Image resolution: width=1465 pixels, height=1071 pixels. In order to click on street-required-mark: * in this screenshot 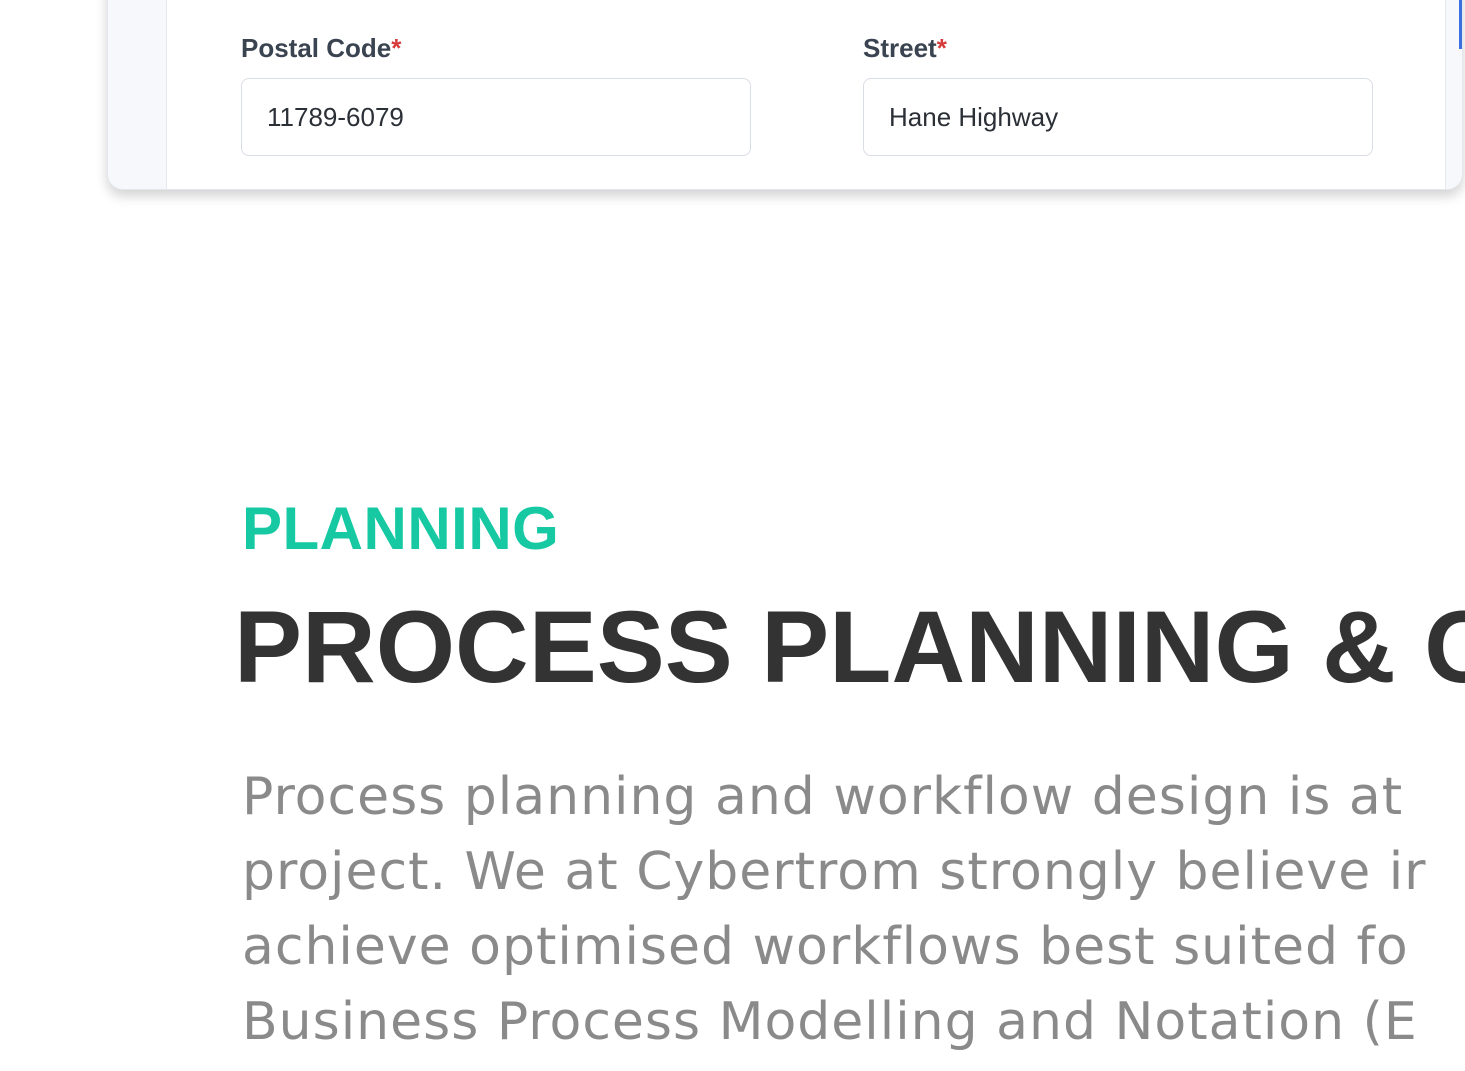, I will do `click(941, 48)`.